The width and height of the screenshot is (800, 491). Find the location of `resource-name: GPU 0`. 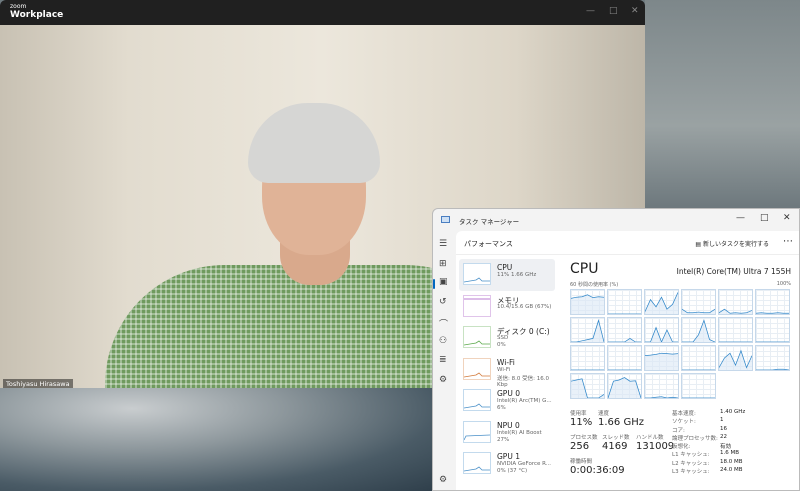

resource-name: GPU 0 is located at coordinates (508, 393).